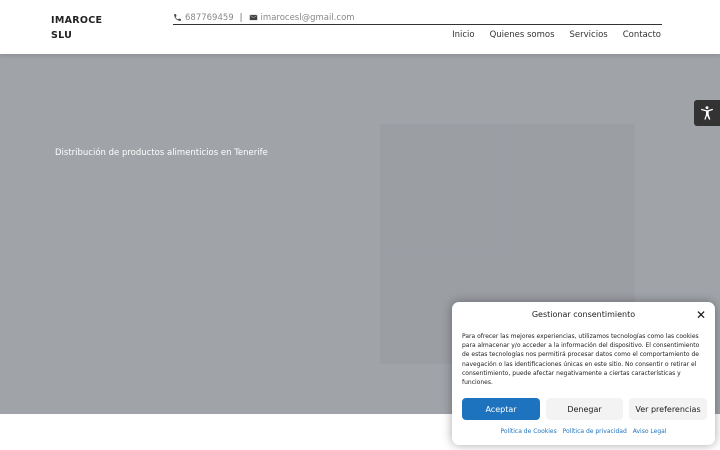 The height and width of the screenshot is (450, 720). What do you see at coordinates (529, 431) in the screenshot?
I see `cookie-policy-link: Política de Cookies` at bounding box center [529, 431].